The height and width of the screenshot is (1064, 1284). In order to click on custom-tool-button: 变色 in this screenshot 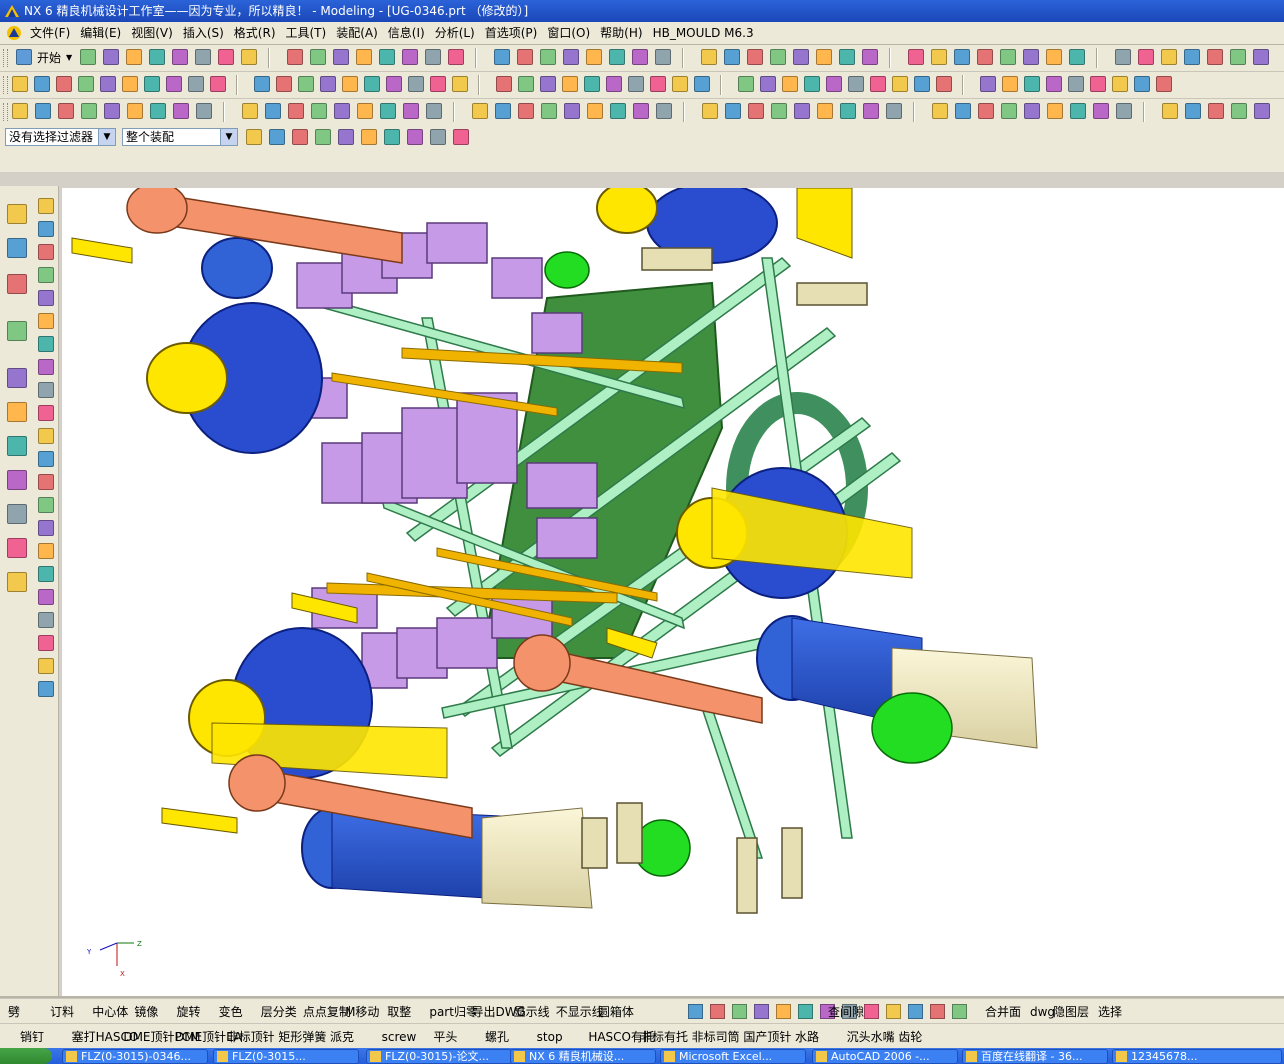, I will do `click(231, 1012)`.